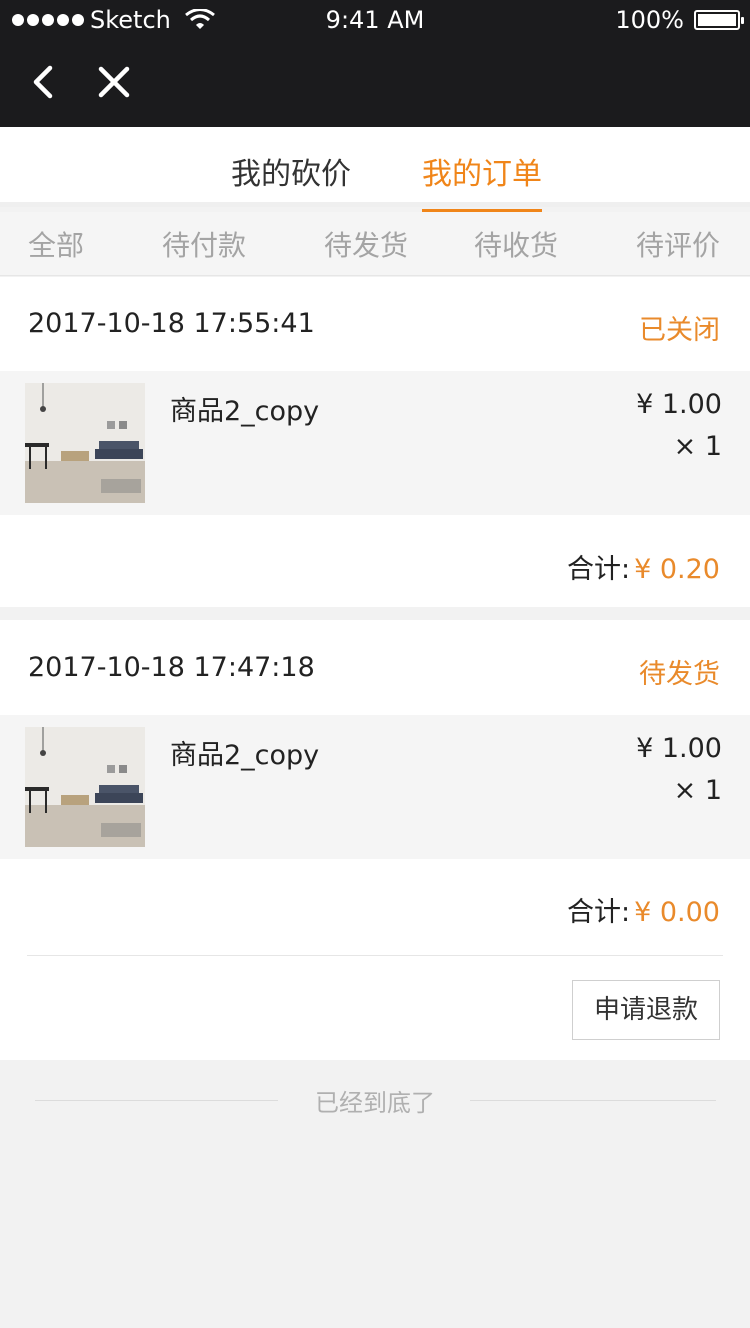 The height and width of the screenshot is (1328, 750). I want to click on battery-percent: 100%, so click(649, 20).